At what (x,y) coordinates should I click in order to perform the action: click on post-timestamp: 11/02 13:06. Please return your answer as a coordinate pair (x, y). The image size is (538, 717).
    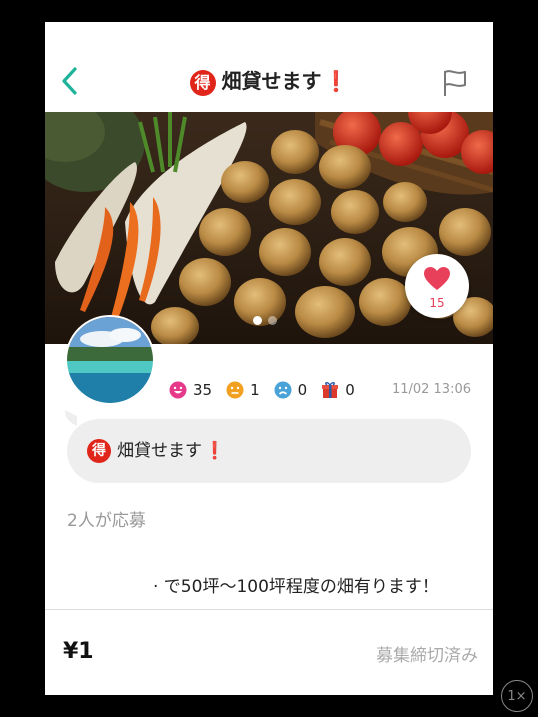
    Looking at the image, I should click on (431, 389).